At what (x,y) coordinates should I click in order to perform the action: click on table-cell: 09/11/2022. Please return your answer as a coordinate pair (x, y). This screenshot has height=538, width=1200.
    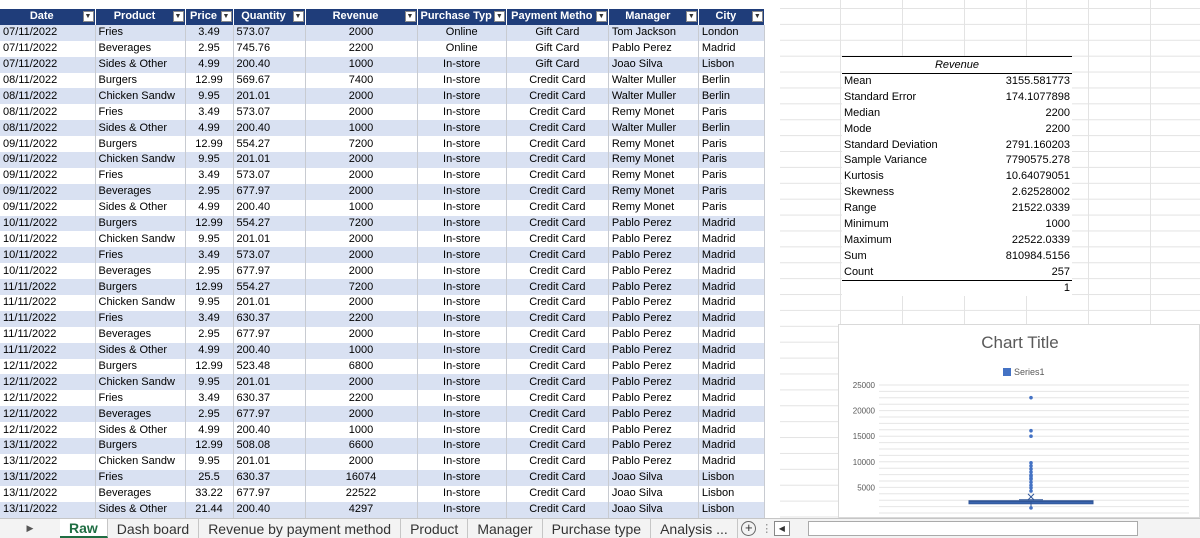
    Looking at the image, I should click on (48, 207).